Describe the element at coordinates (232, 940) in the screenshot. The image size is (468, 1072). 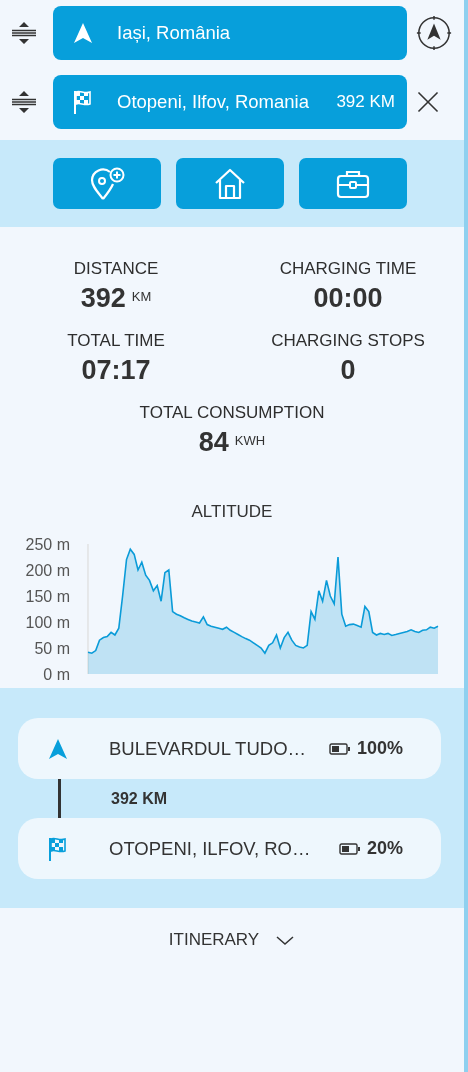
I see `itinerary-toggle: ITINERARY` at that location.